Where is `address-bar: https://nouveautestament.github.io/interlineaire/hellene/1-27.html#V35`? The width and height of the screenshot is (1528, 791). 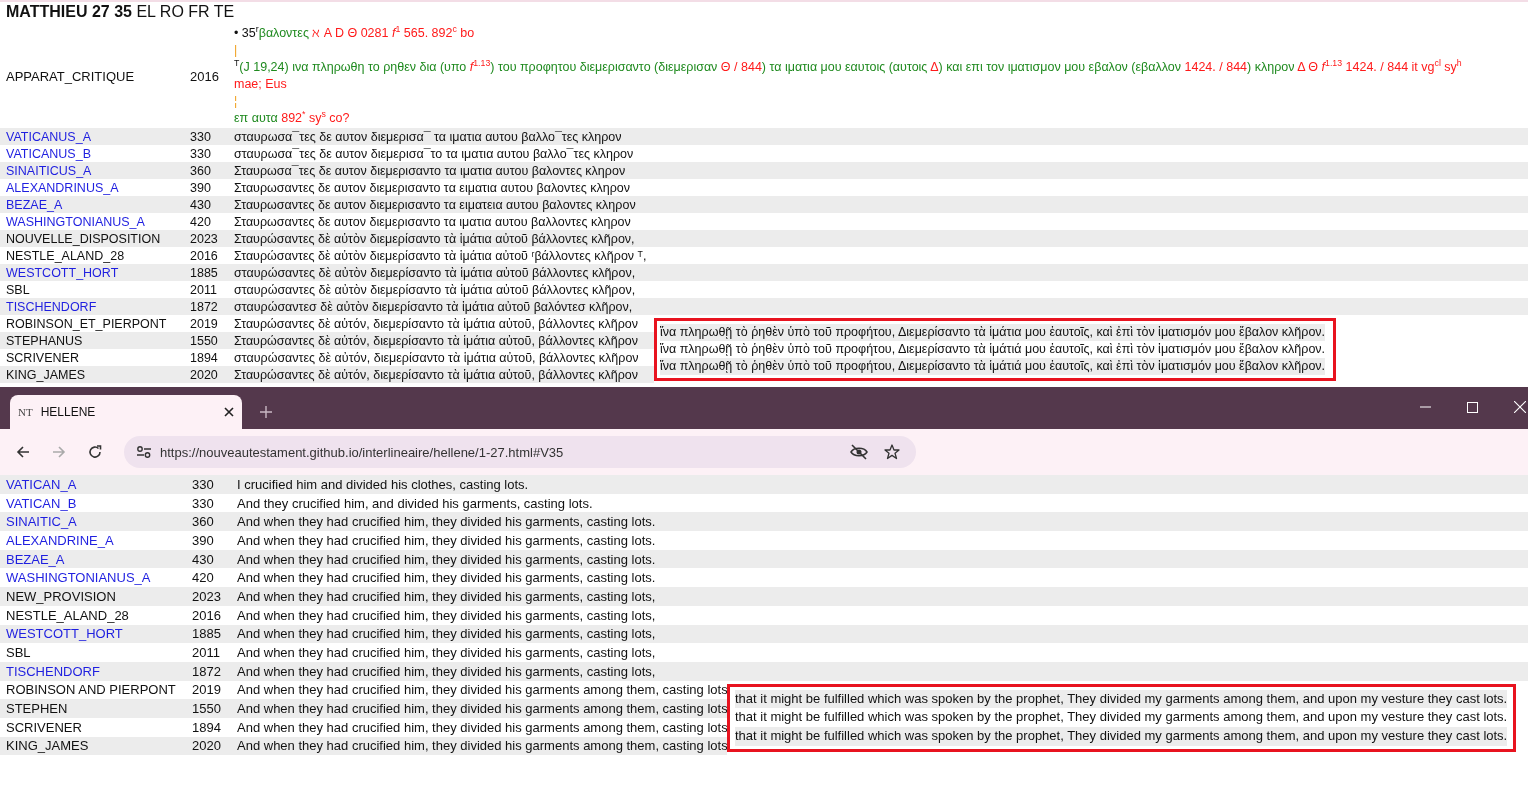
address-bar: https://nouveautestament.github.io/interlineaire/hellene/1-27.html#V35 is located at coordinates (520, 452).